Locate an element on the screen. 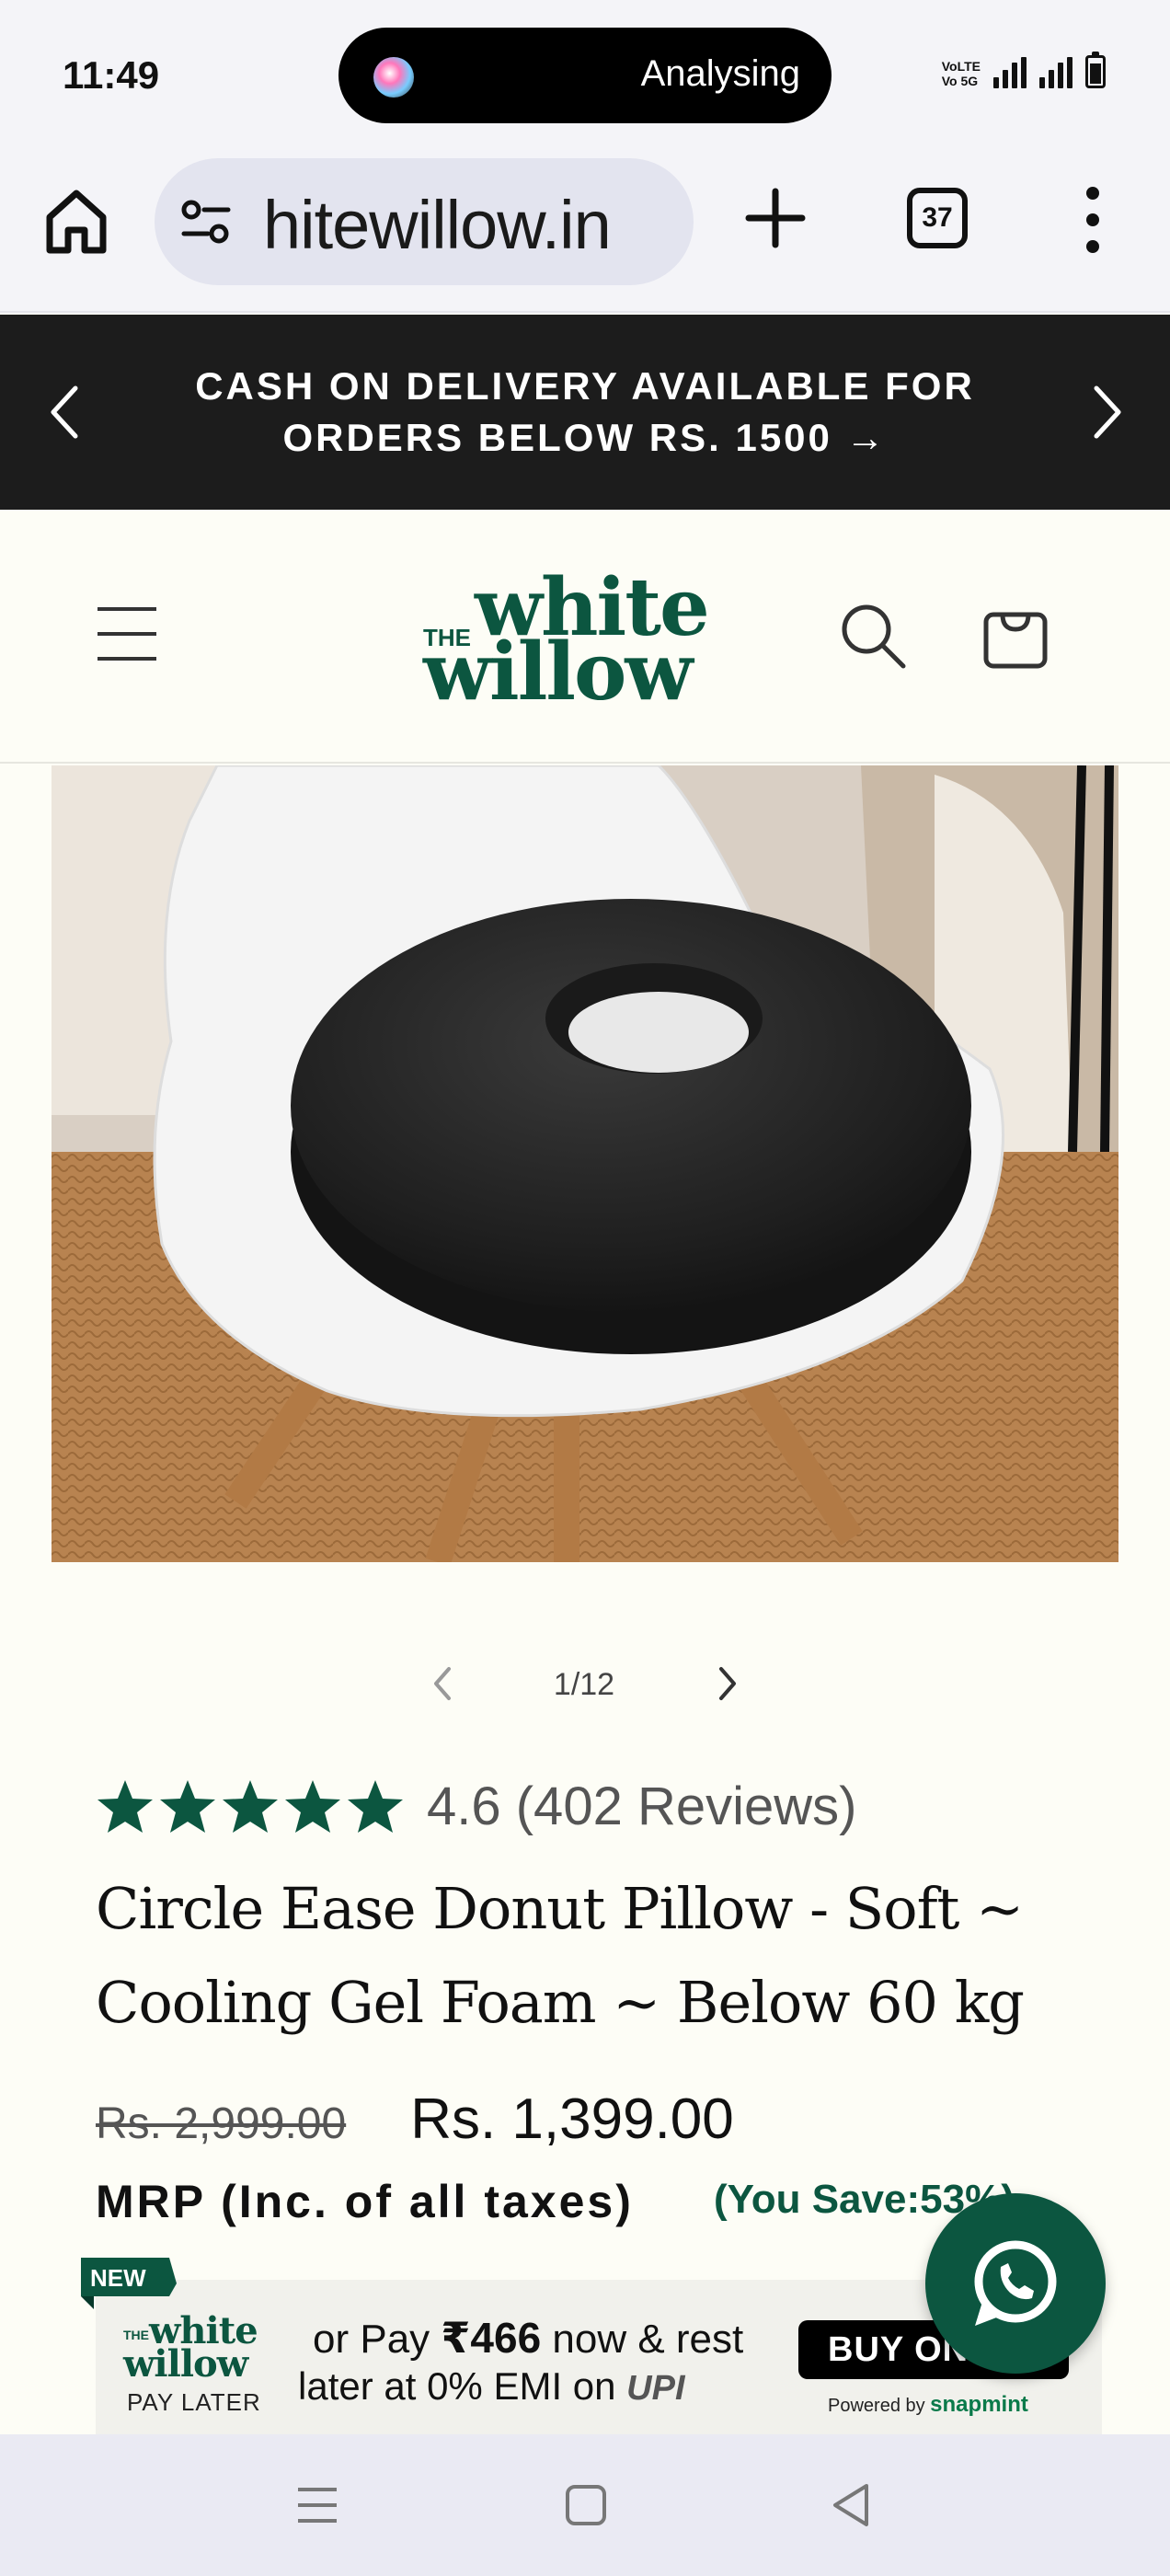 The image size is (1170, 2576). battery-icon is located at coordinates (1095, 70).